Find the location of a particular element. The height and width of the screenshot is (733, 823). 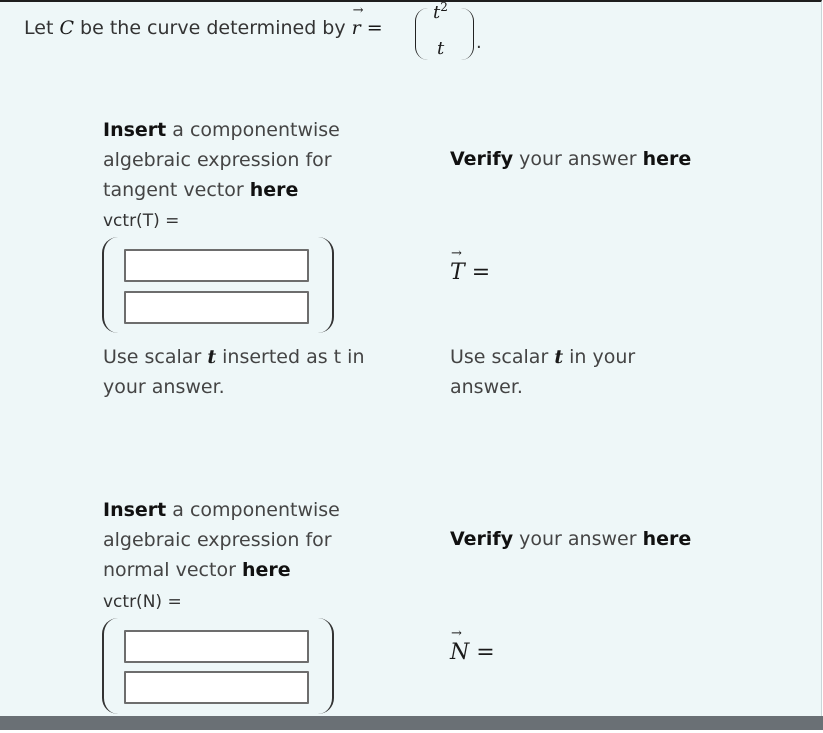

tangent-vector-label: vctr(T) = is located at coordinates (141, 221).